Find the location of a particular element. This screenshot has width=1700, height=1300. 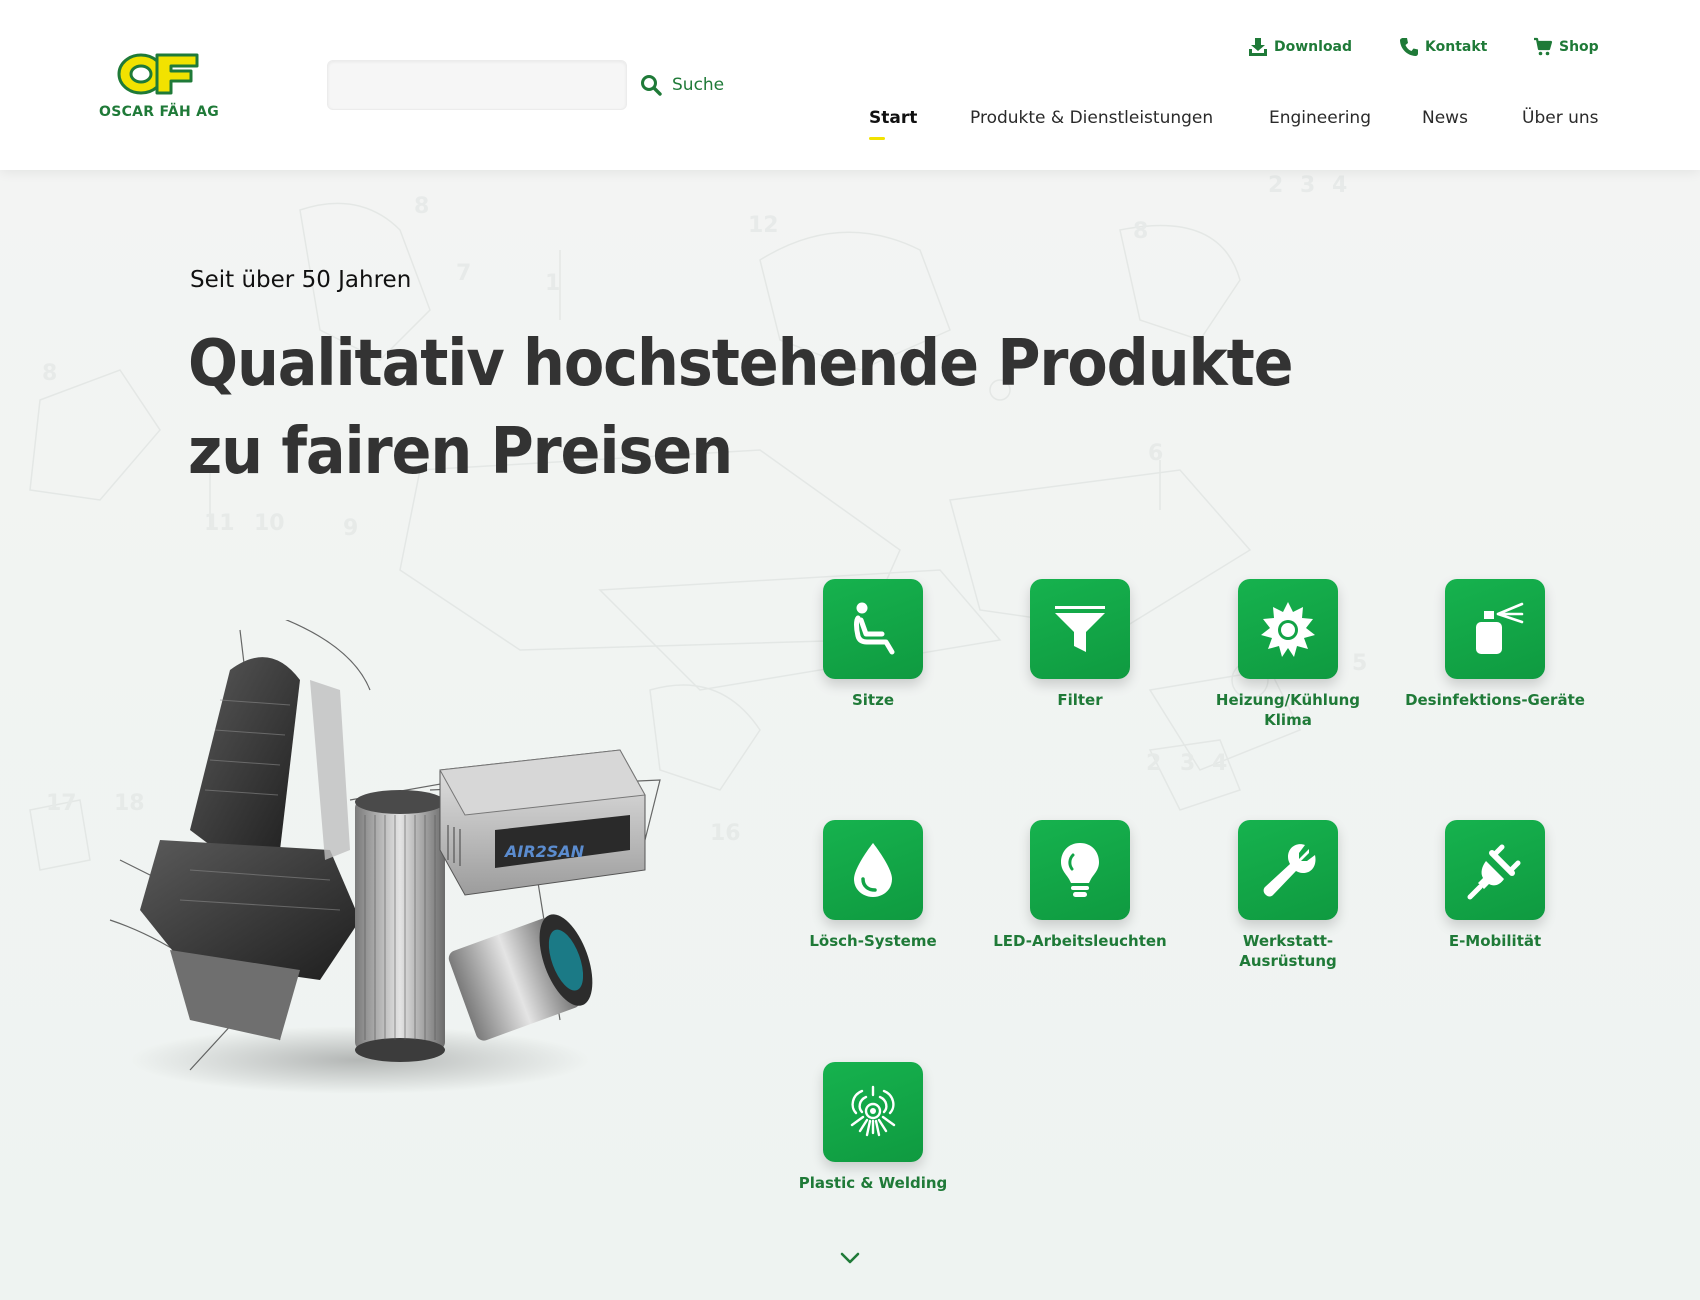

category-disinfection: Desinfektions-Geräte is located at coordinates (1495, 644).